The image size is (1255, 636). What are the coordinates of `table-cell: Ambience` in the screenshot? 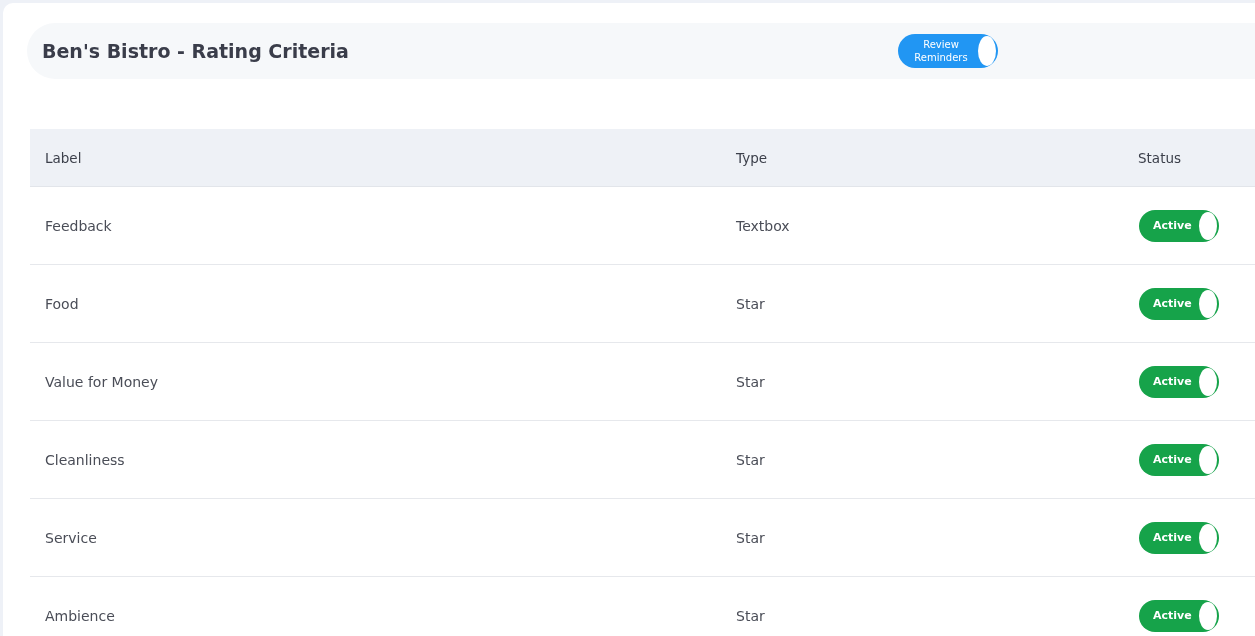 It's located at (382, 606).